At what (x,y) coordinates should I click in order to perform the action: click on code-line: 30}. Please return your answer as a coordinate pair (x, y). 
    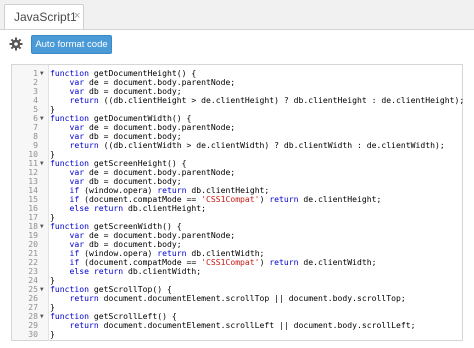
    Looking at the image, I should click on (237, 334).